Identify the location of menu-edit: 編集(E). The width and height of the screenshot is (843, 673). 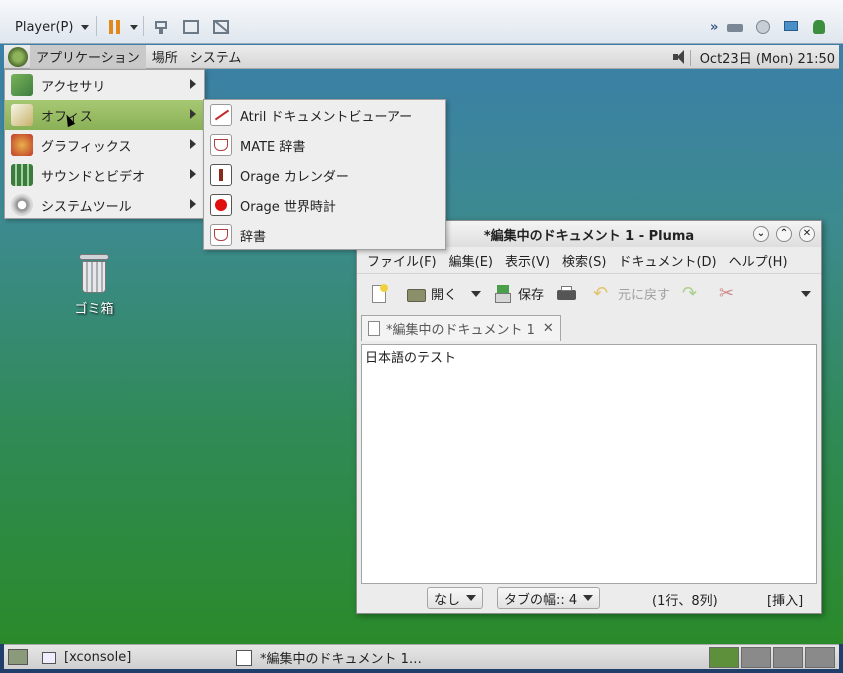
(471, 260).